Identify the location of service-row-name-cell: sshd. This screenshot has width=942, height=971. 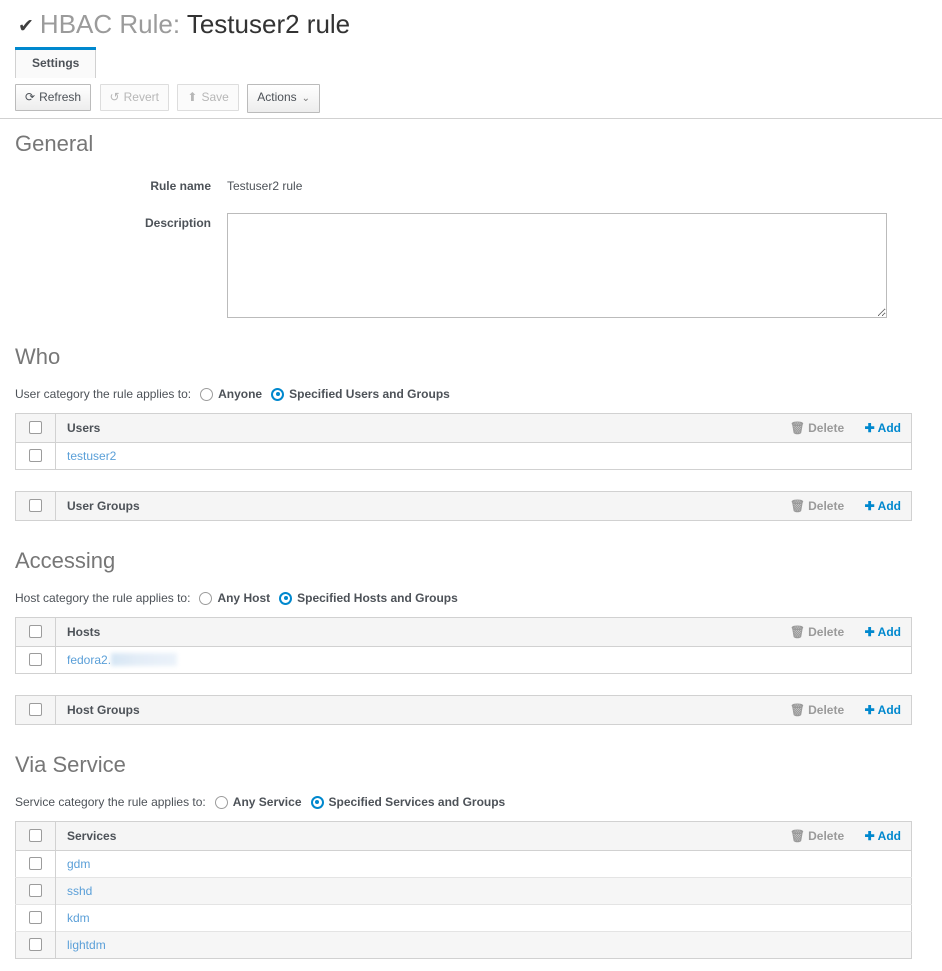
(484, 891).